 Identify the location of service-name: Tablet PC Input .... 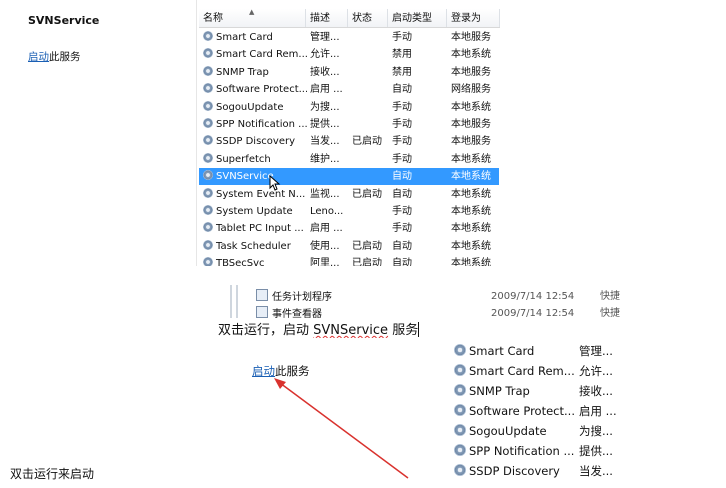
(255, 228).